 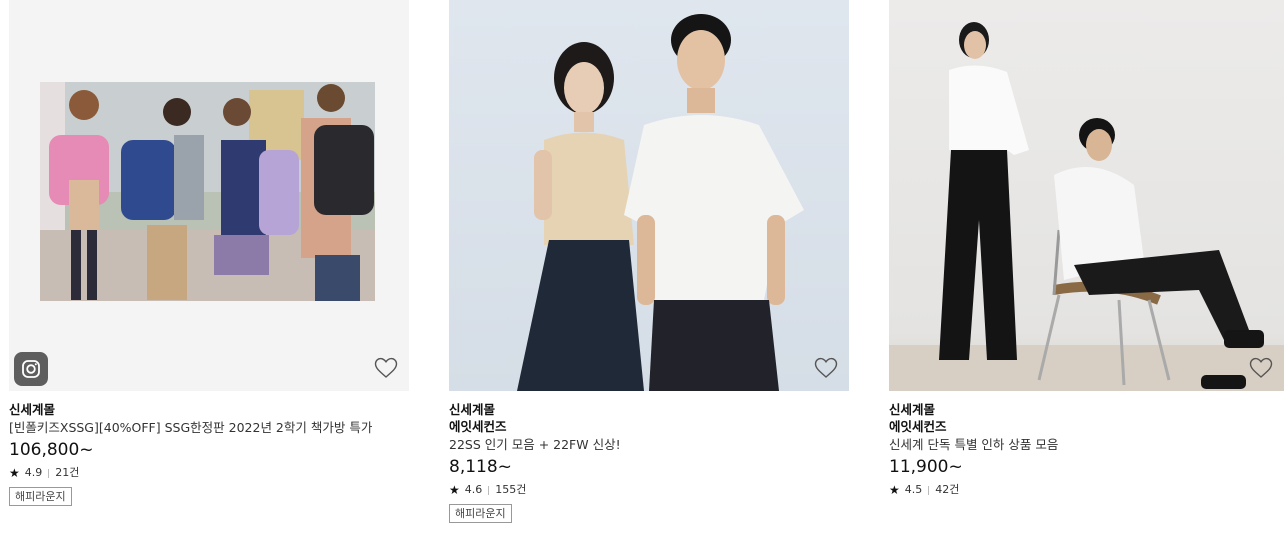 What do you see at coordinates (1086, 445) in the screenshot?
I see `product-title: 신세계 단독 특별 인하 상품 모음` at bounding box center [1086, 445].